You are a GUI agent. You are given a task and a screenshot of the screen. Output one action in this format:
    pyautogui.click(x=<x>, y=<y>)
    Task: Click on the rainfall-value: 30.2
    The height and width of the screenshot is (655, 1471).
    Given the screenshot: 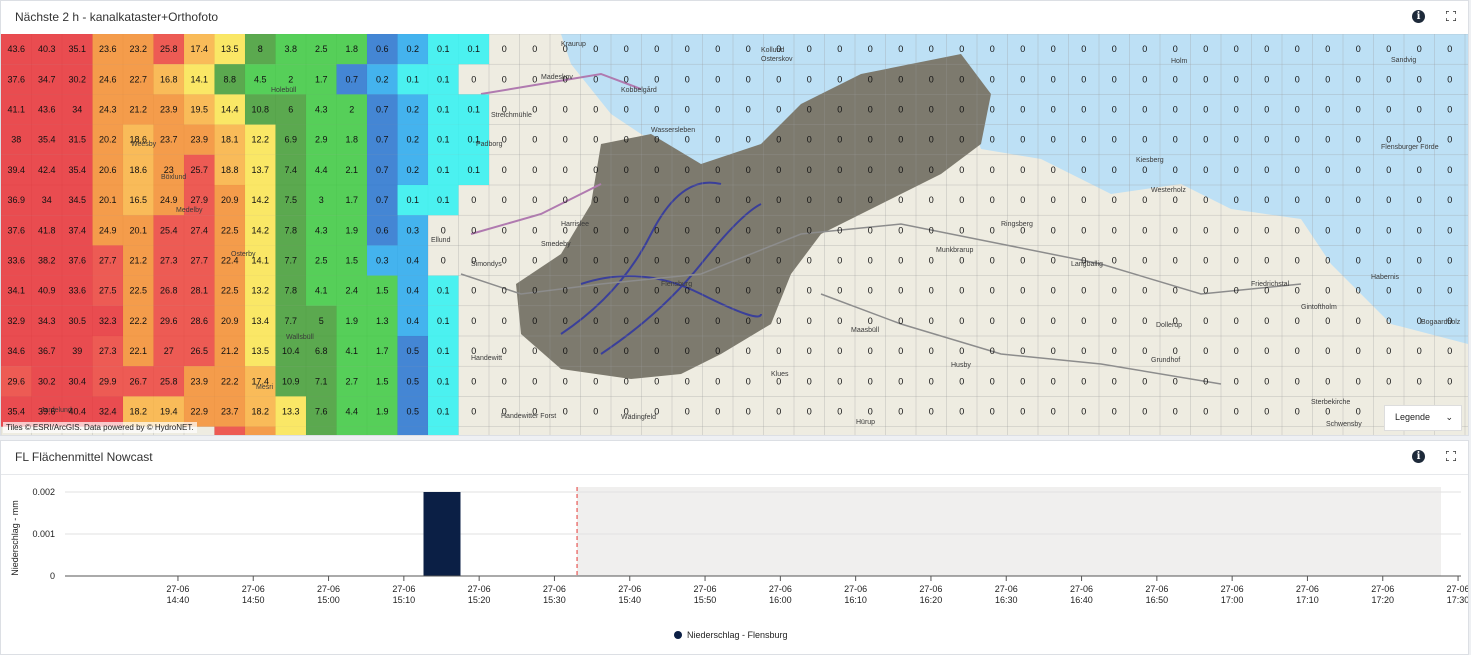 What is the action you would take?
    pyautogui.click(x=77, y=79)
    